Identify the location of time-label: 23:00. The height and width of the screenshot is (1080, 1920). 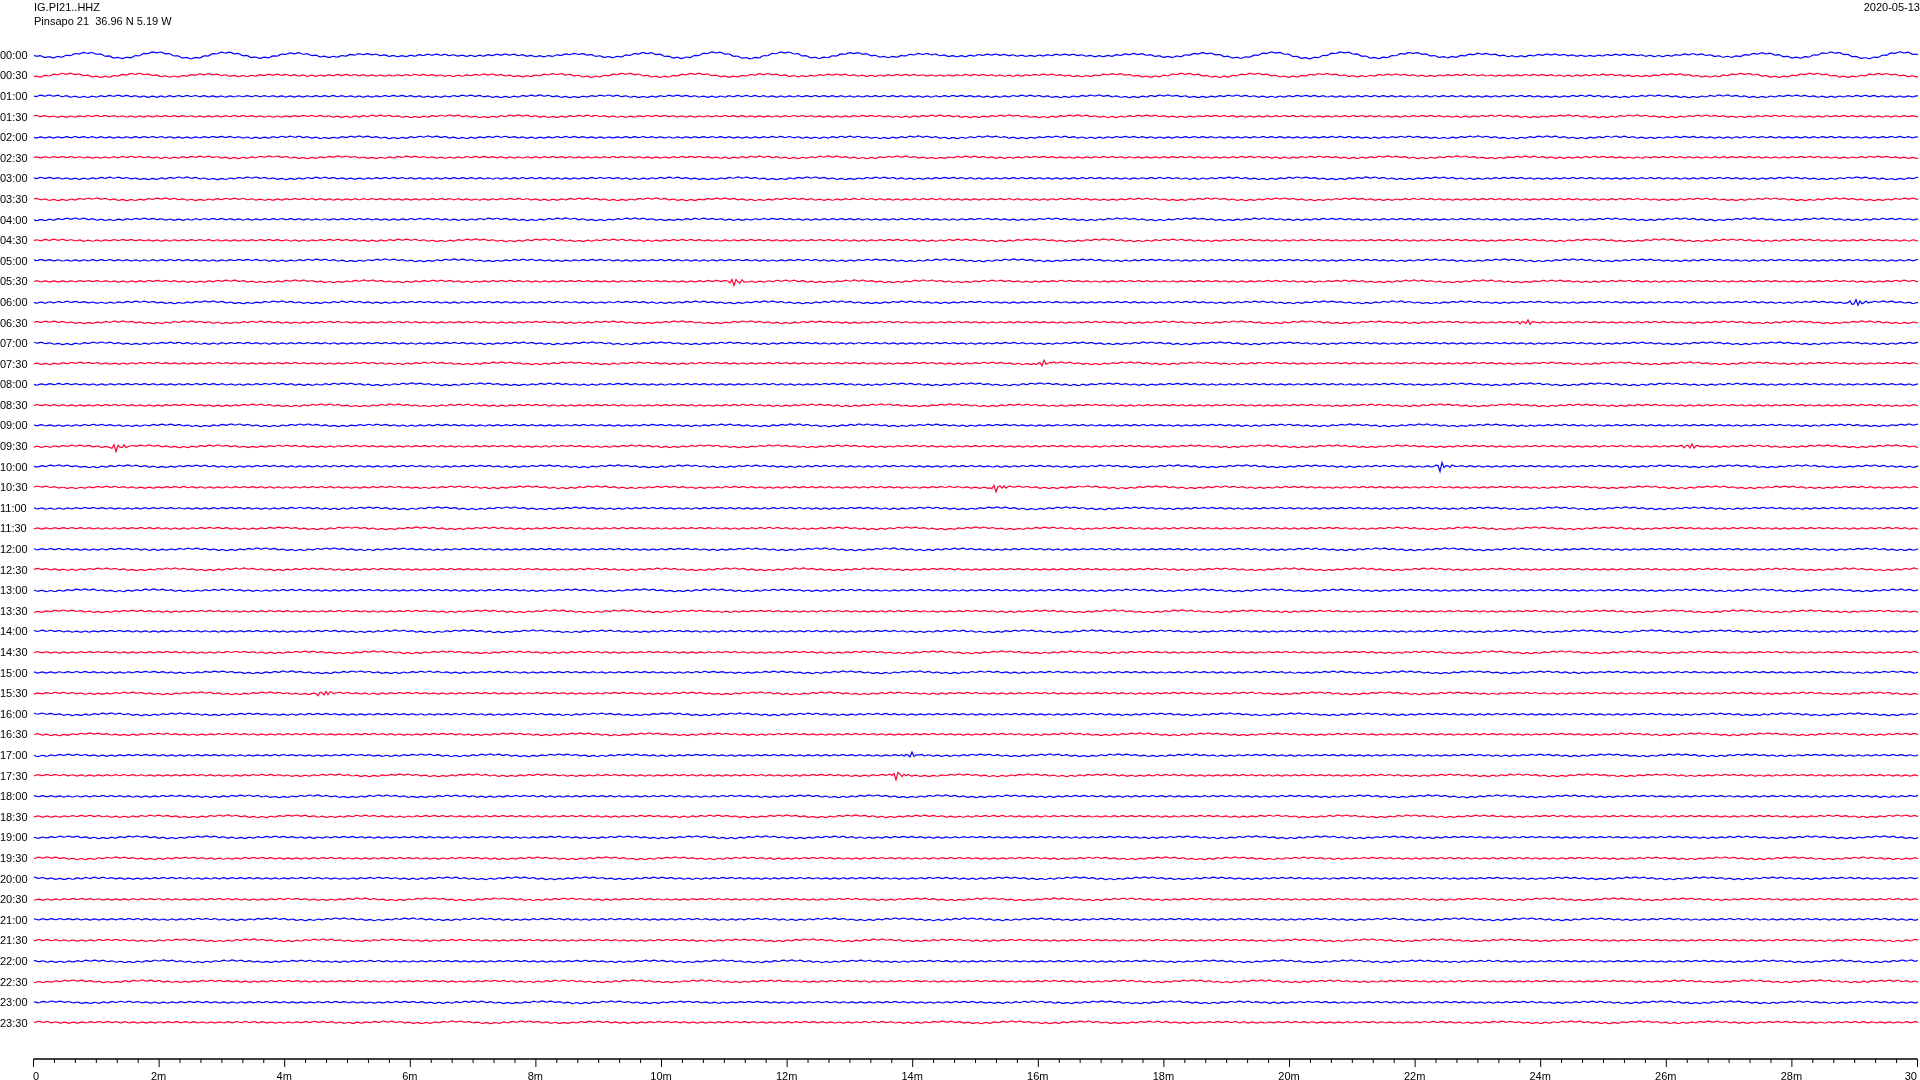
(14, 1002).